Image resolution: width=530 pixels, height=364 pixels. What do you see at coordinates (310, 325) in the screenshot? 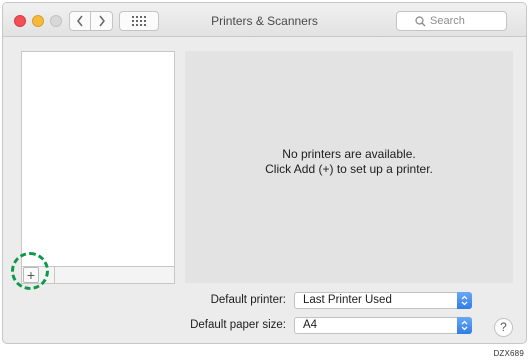
I see `default-paper-size-value: A4` at bounding box center [310, 325].